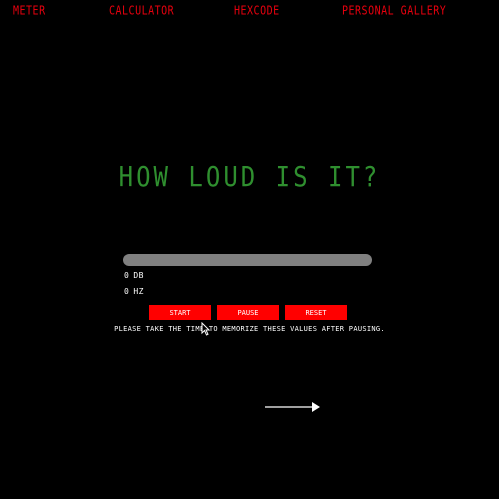 Image resolution: width=499 pixels, height=499 pixels. I want to click on decibel-value: 0, so click(127, 275).